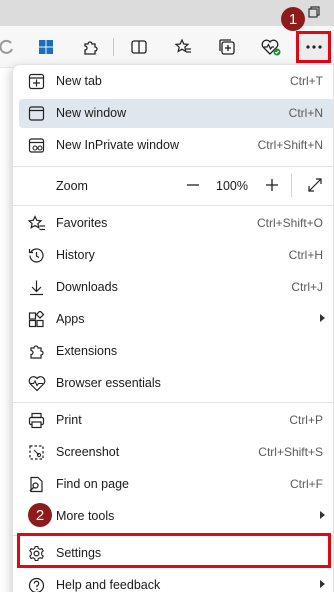  I want to click on menu-item-label: Apps, so click(70, 319).